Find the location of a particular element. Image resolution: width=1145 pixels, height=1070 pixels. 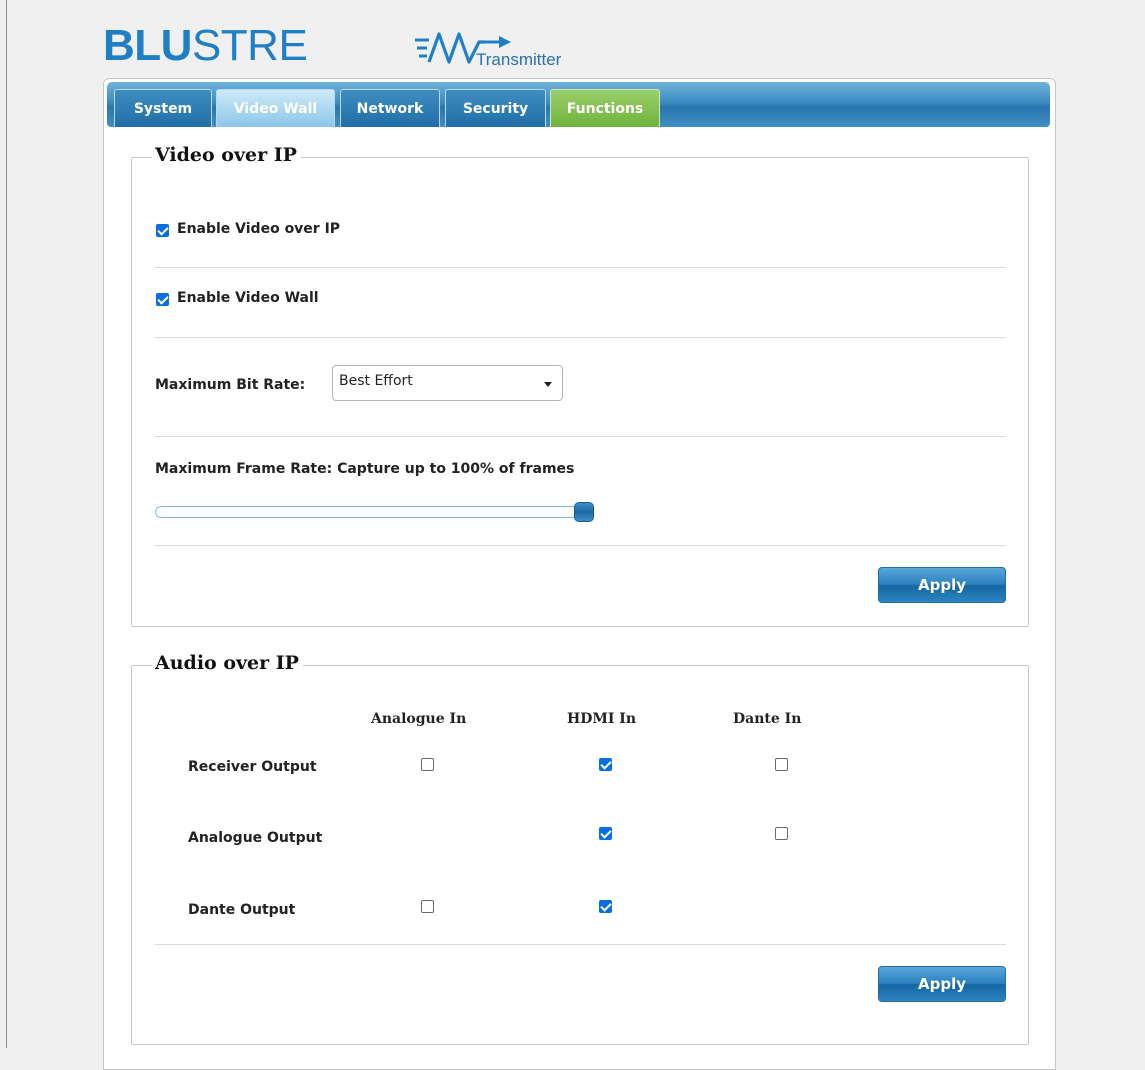

audio-apply-button: Apply is located at coordinates (942, 984).